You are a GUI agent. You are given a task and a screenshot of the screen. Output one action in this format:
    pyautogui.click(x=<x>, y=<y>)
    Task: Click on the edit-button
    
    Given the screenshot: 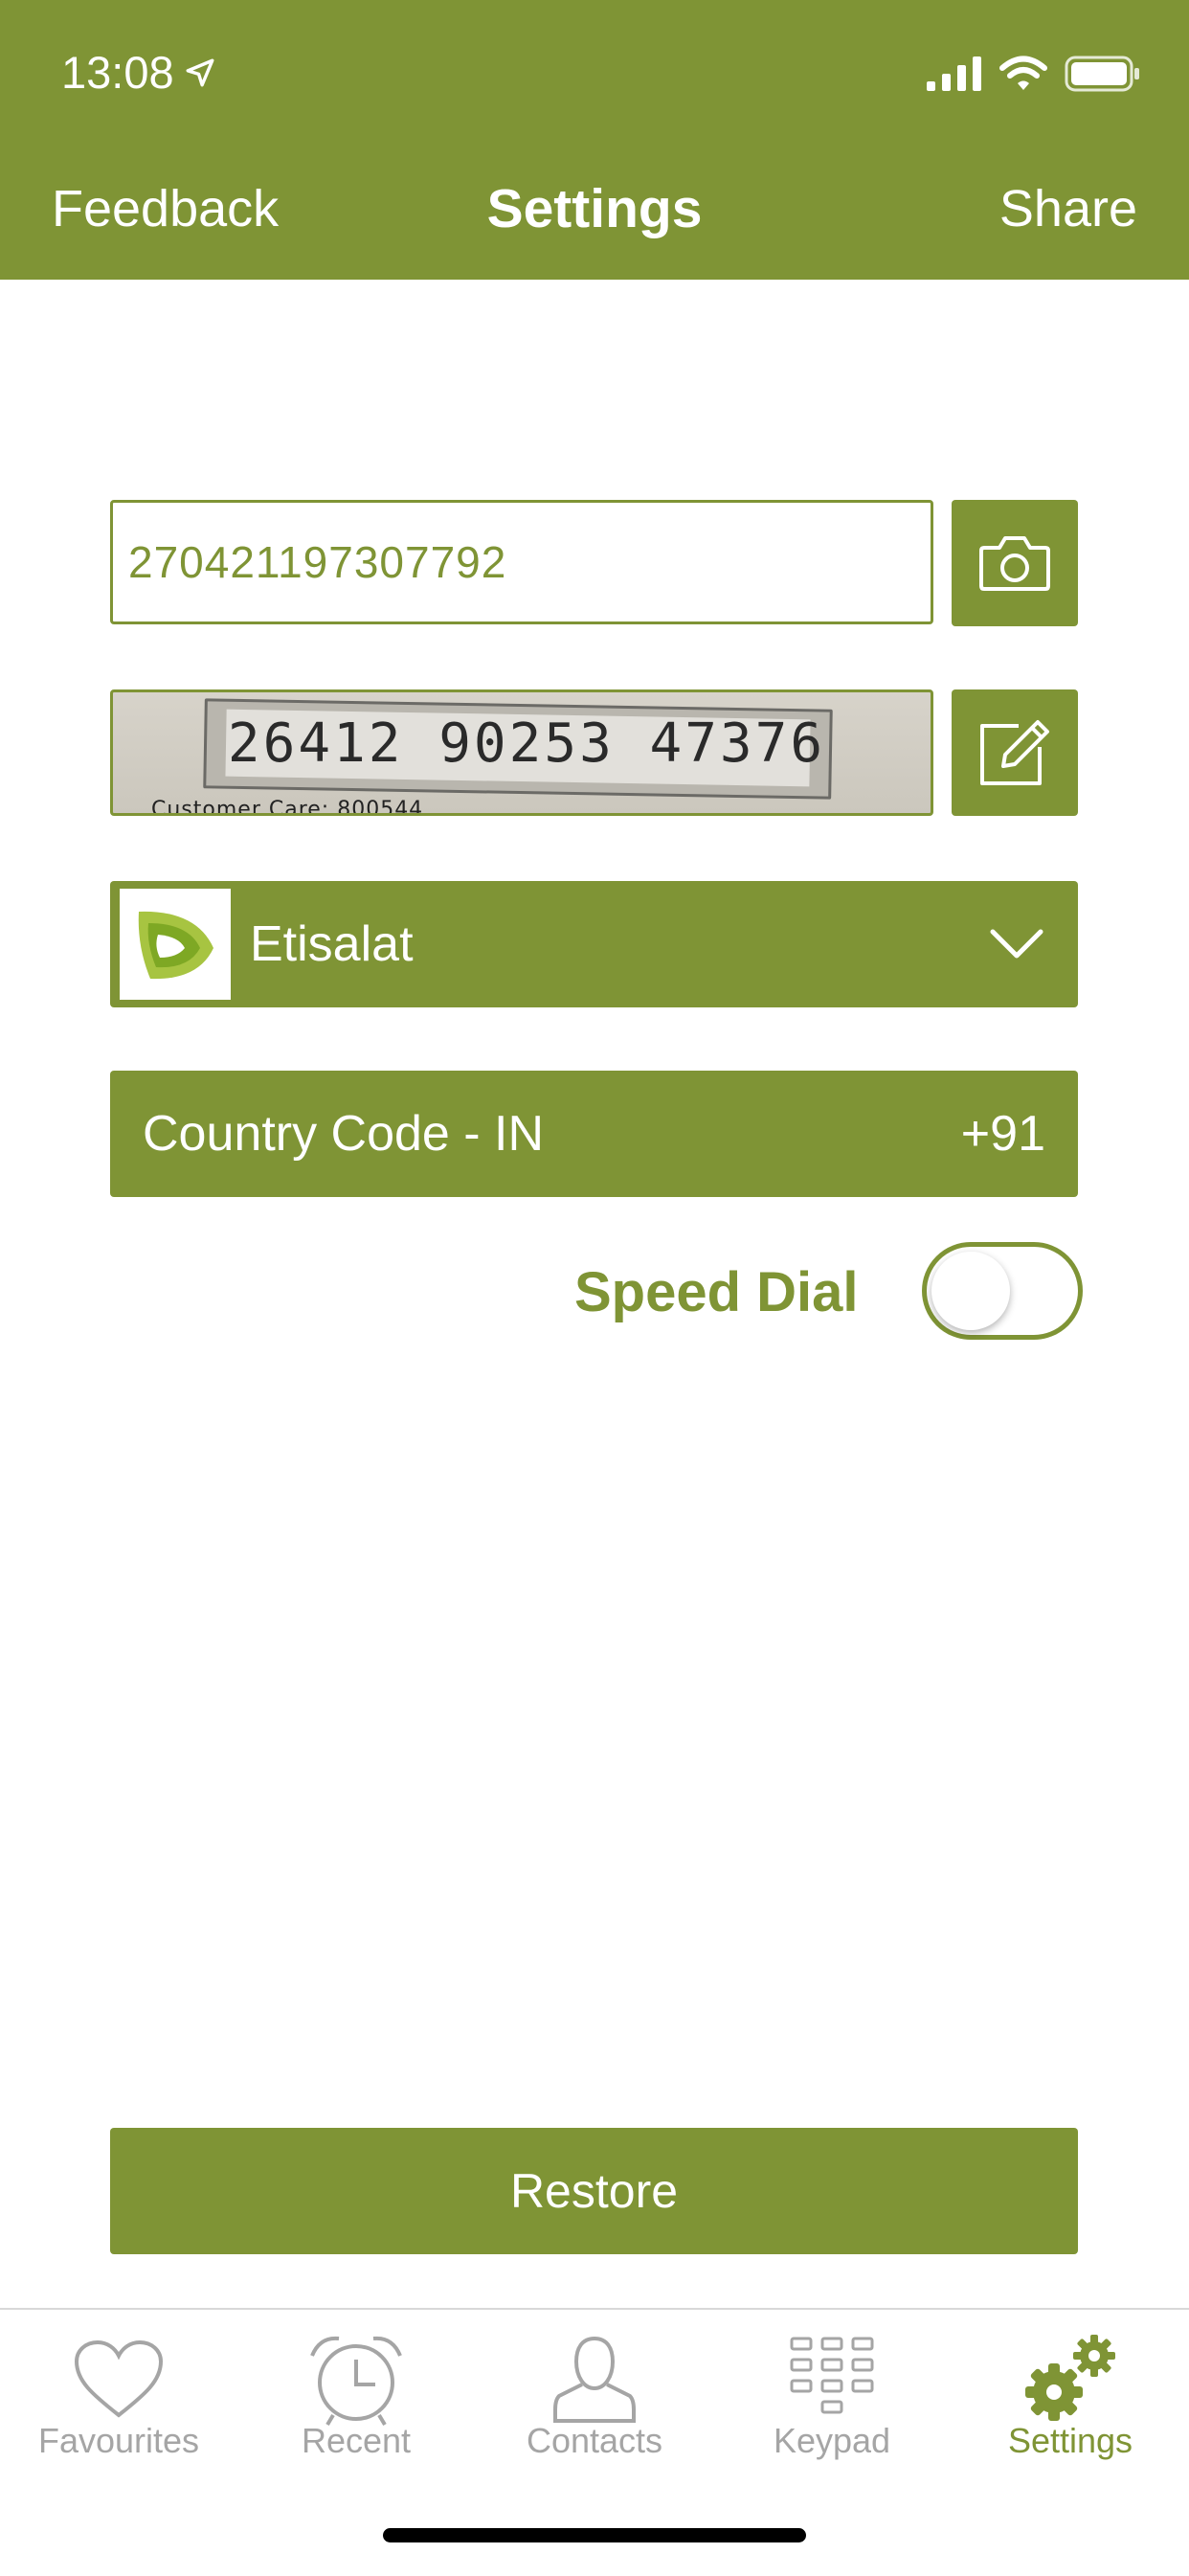 What is the action you would take?
    pyautogui.click(x=1015, y=752)
    